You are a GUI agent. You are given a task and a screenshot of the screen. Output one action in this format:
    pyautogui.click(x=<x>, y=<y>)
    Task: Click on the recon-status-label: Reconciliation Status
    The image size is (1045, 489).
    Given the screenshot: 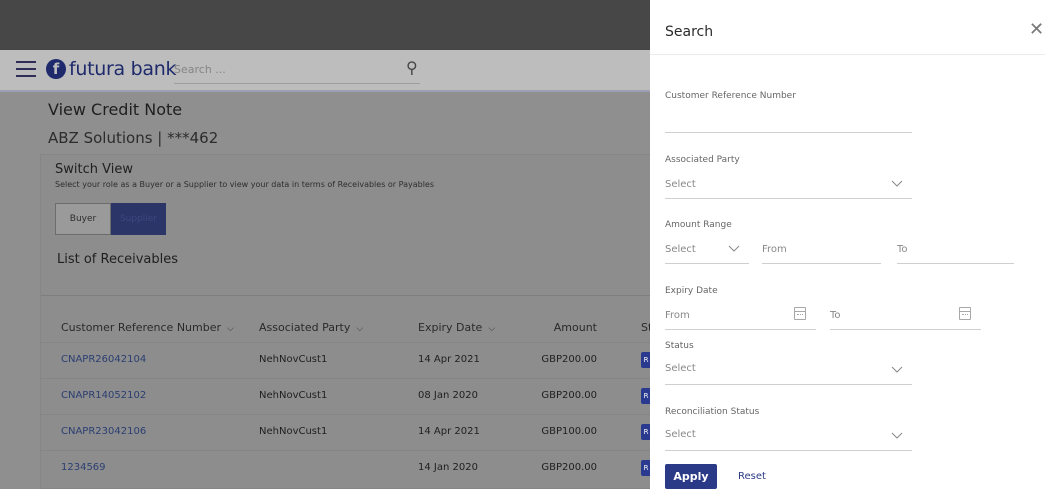 What is the action you would take?
    pyautogui.click(x=712, y=412)
    